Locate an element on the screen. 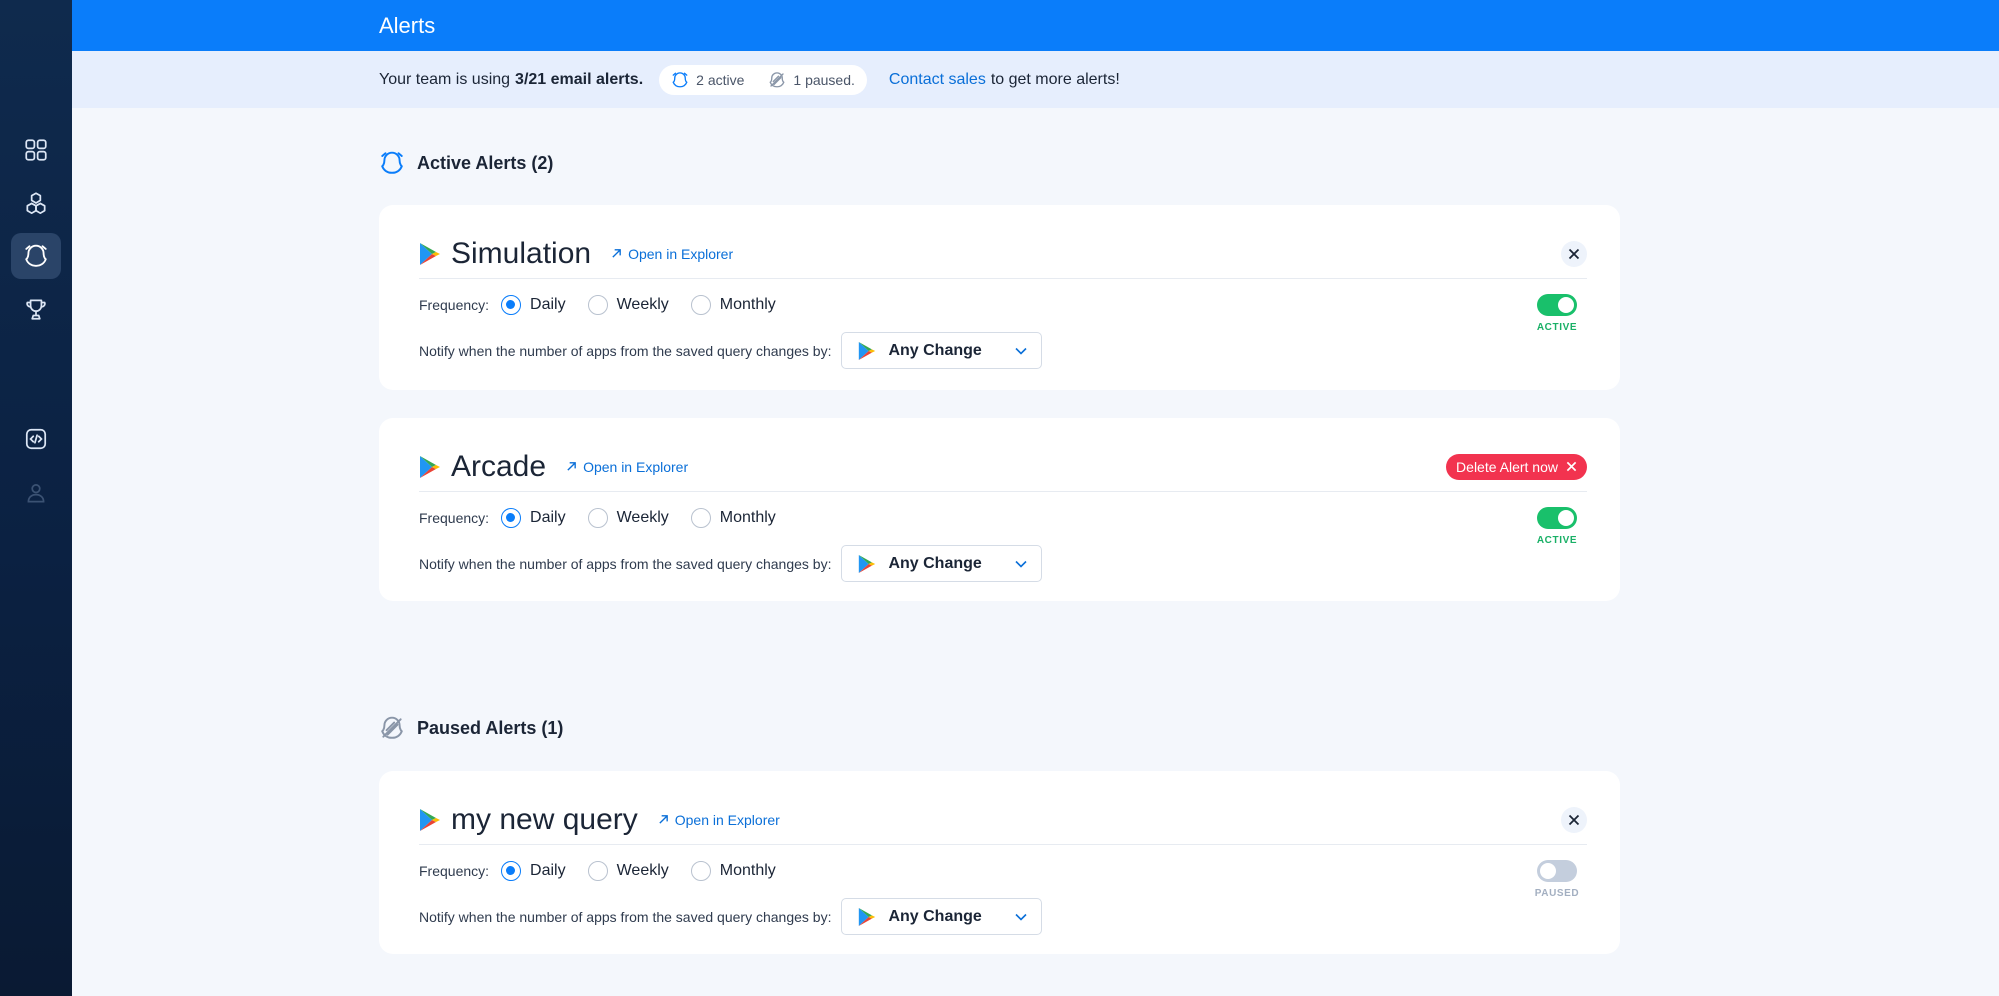  sidebar is located at coordinates (36, 498).